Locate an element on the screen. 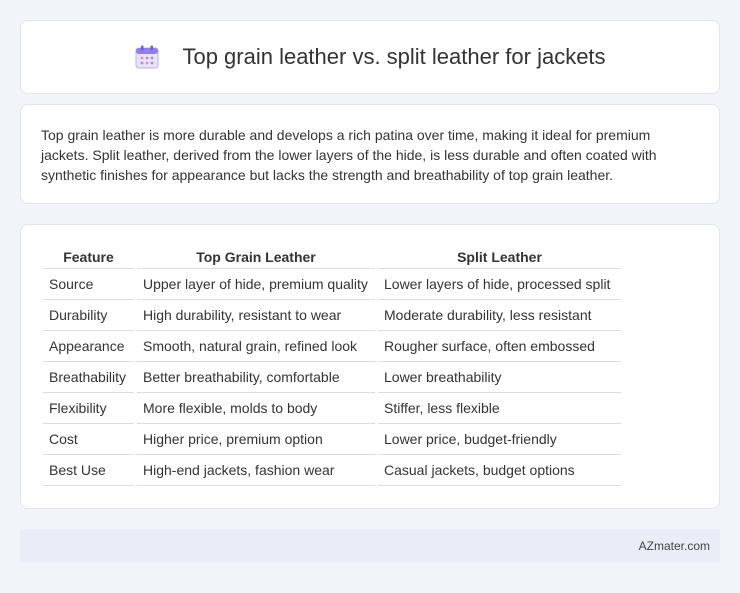 The width and height of the screenshot is (740, 593). cell-top-grain: Higher price, premium option is located at coordinates (256, 439).